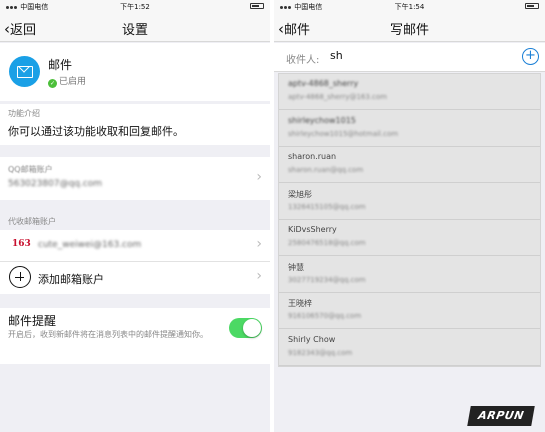 The height and width of the screenshot is (432, 545). Describe the element at coordinates (409, 165) in the screenshot. I see `contact-suggestion-item: sharon.ruan sharon.ruan@qq.com` at that location.